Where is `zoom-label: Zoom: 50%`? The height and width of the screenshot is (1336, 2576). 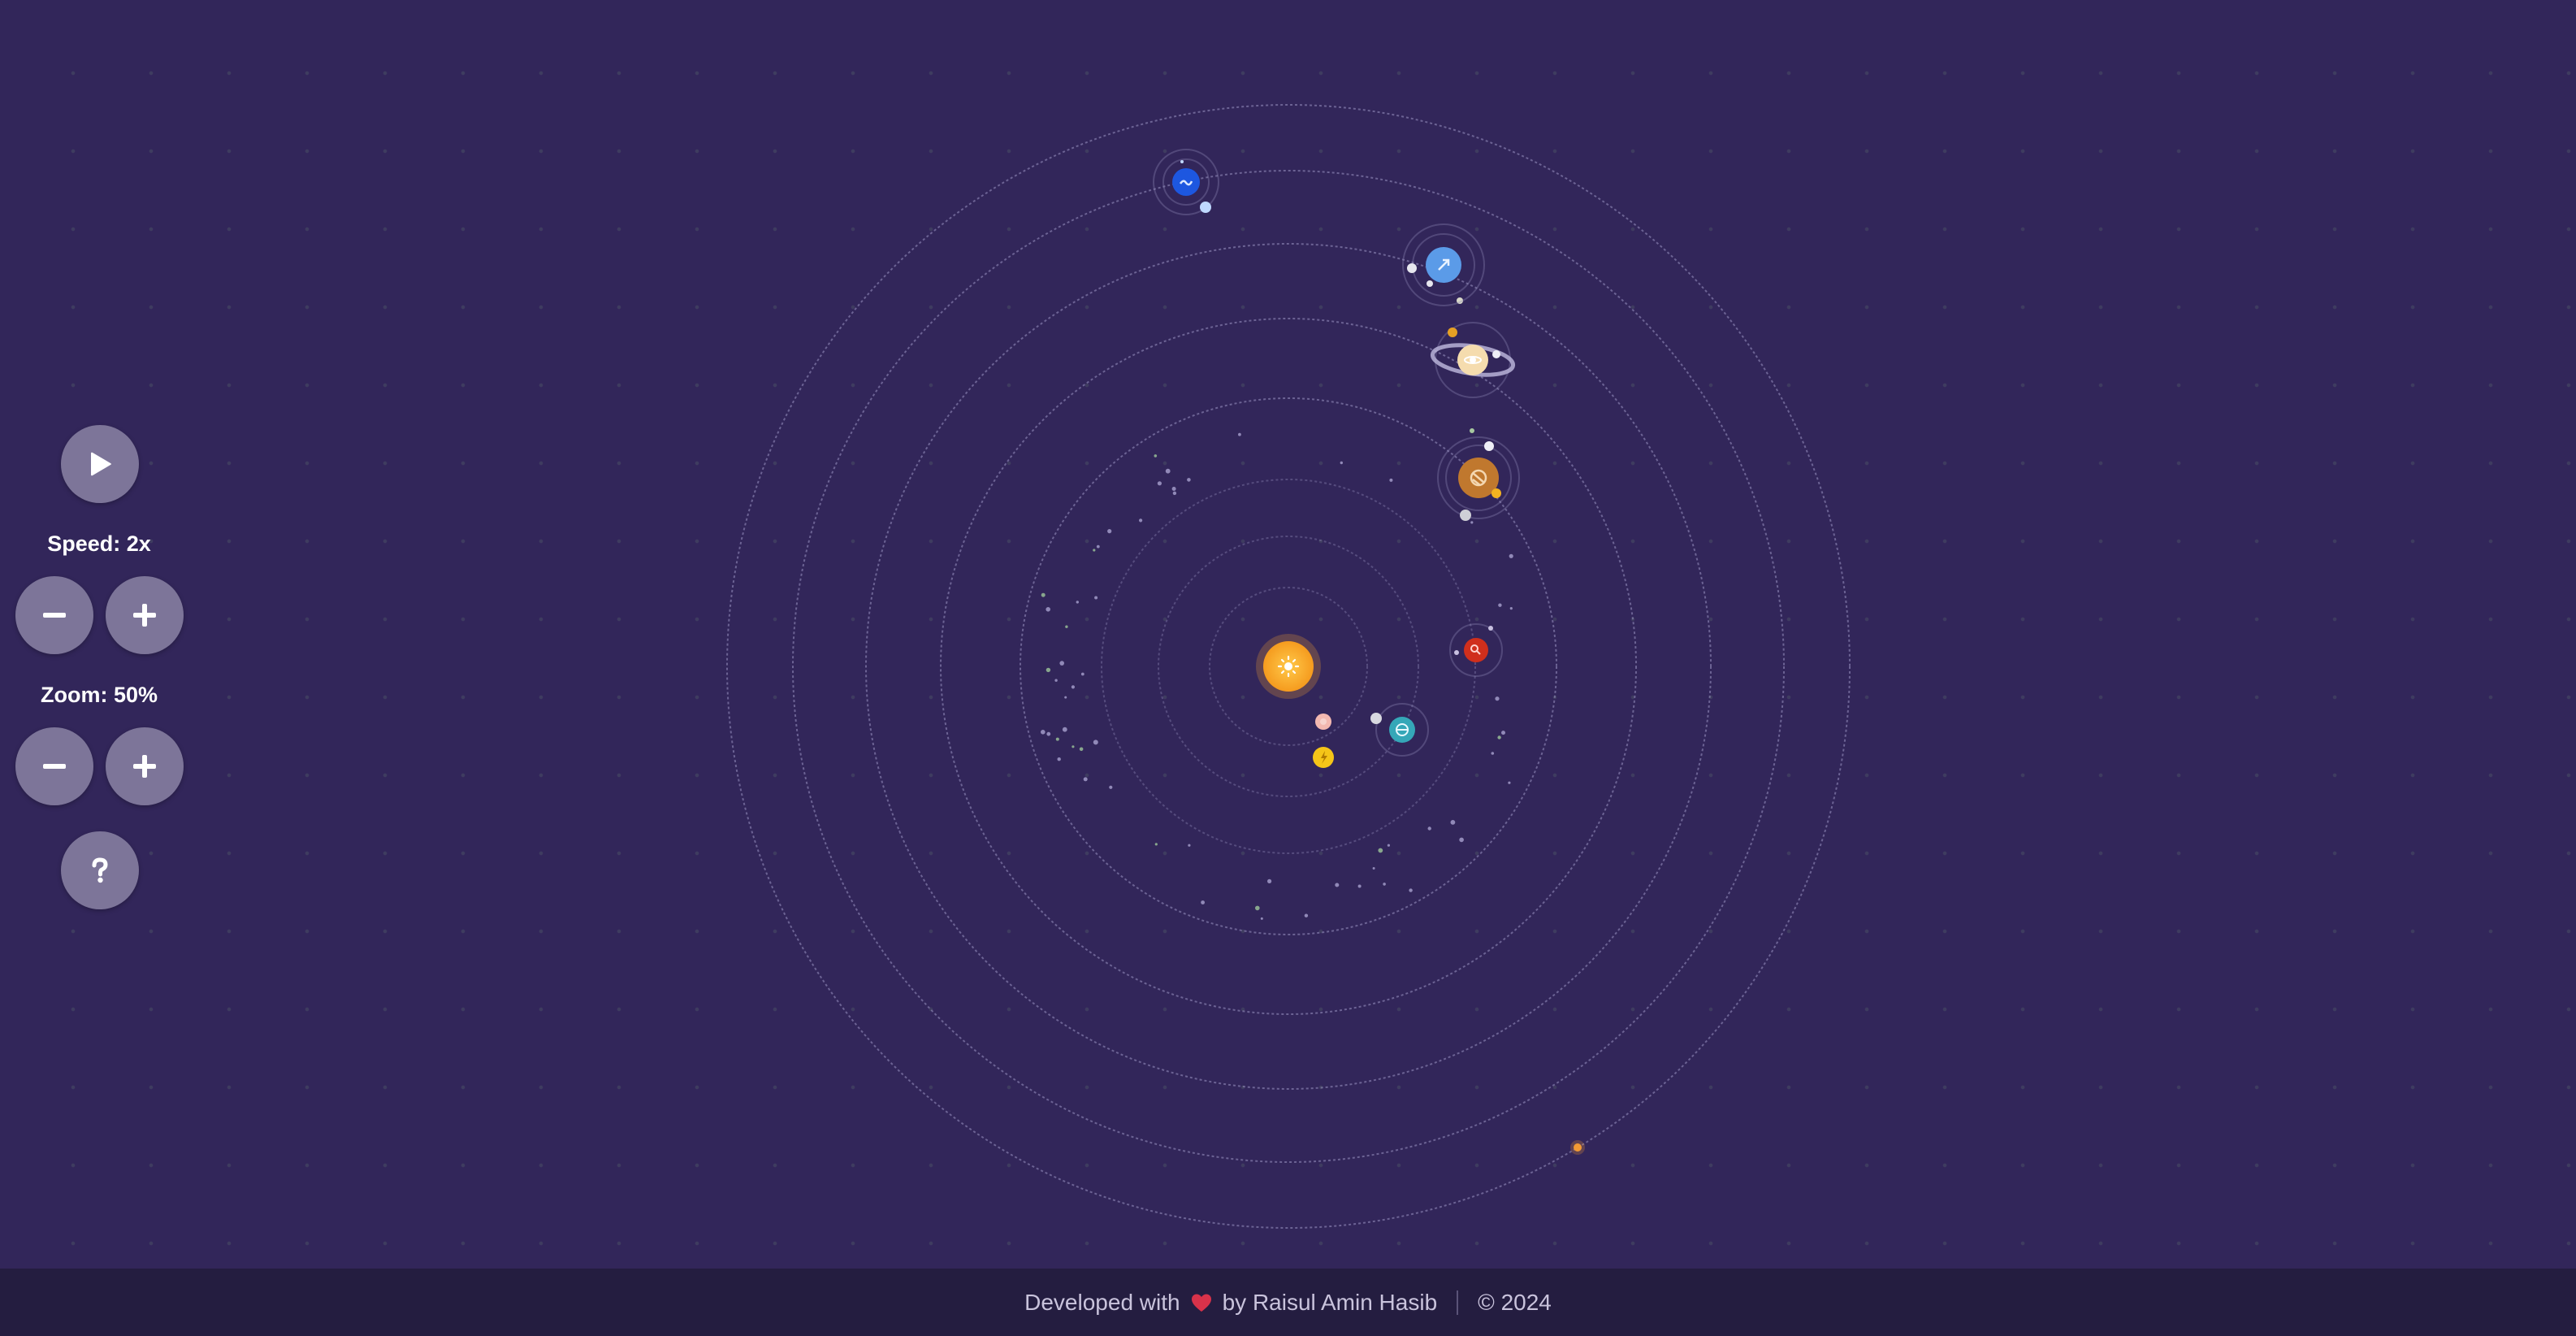
zoom-label: Zoom: 50% is located at coordinates (99, 695).